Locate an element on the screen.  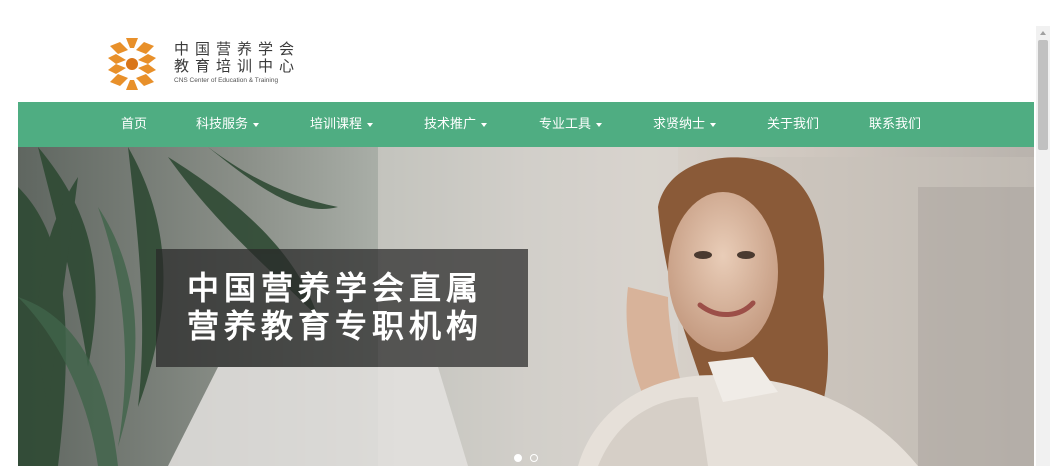
nav-item-label: 联系我们 is located at coordinates (895, 124).